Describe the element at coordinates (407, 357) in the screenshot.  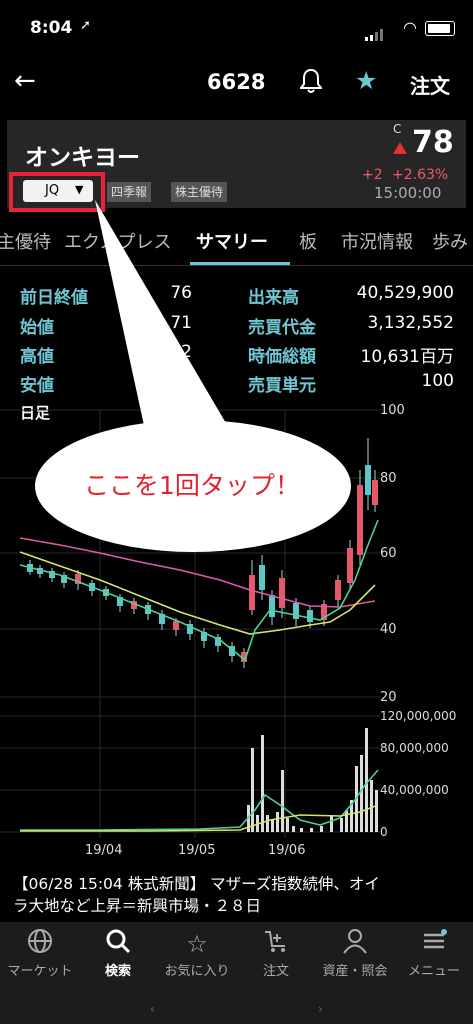
I see `summary-value: 10,631百万` at that location.